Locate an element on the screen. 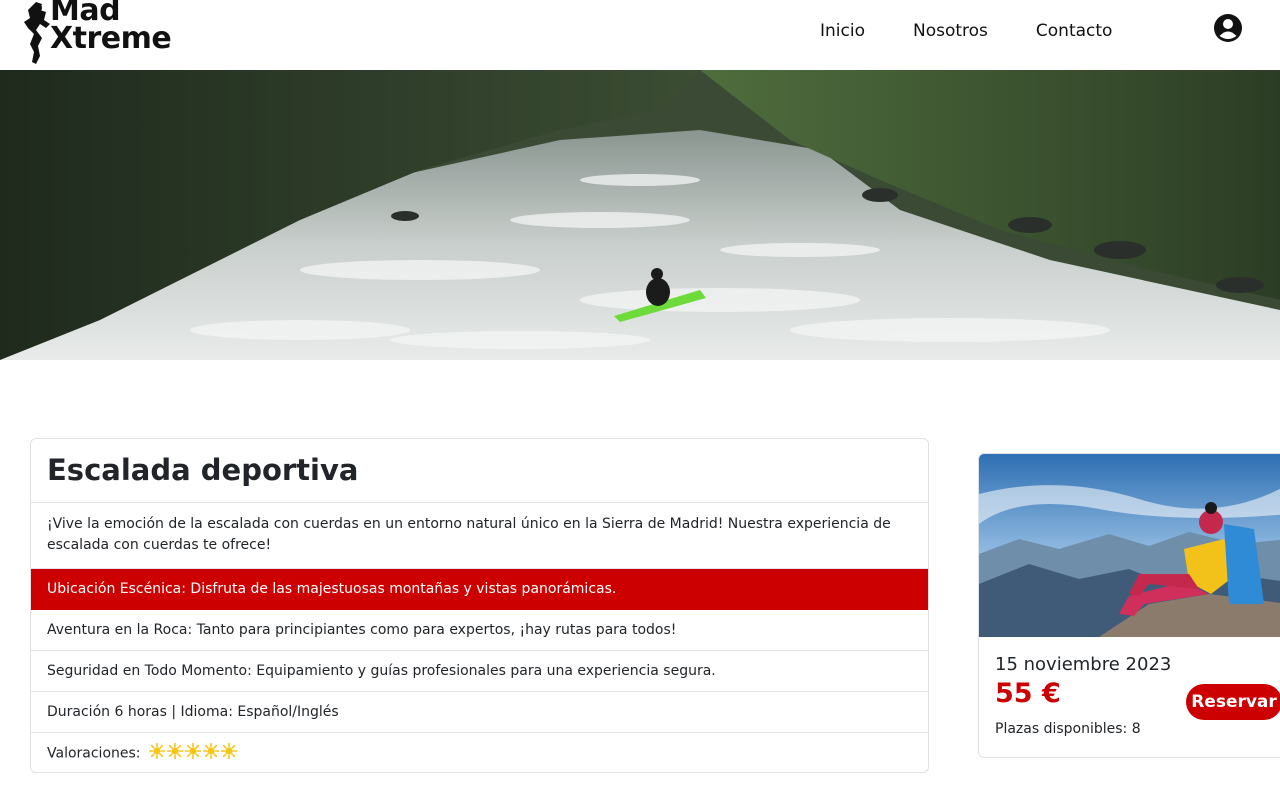 The width and height of the screenshot is (1280, 800). brand-name: Mad Xtreme is located at coordinates (111, 28).